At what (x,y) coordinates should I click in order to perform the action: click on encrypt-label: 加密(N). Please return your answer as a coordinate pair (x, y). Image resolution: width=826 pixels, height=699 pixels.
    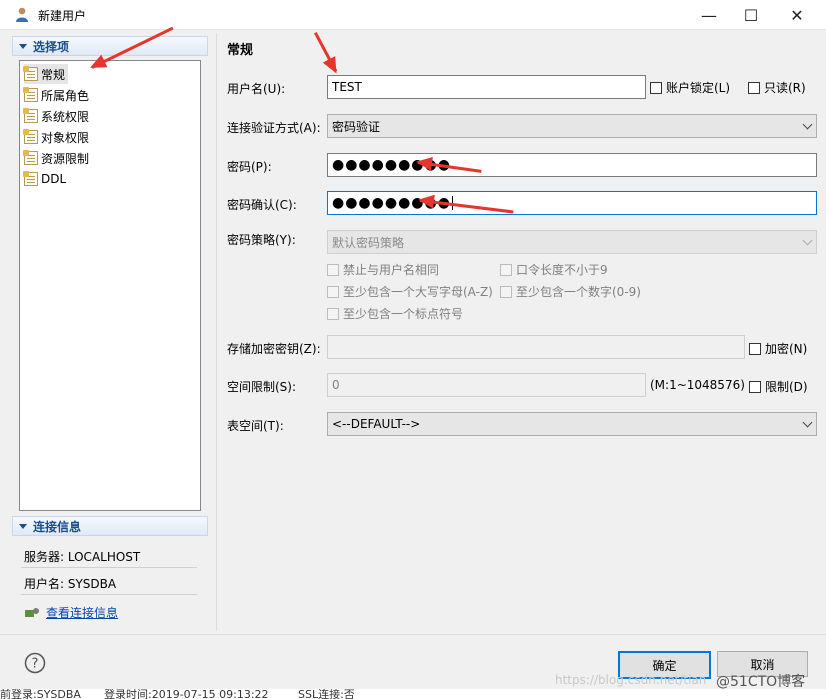
    Looking at the image, I should click on (786, 349).